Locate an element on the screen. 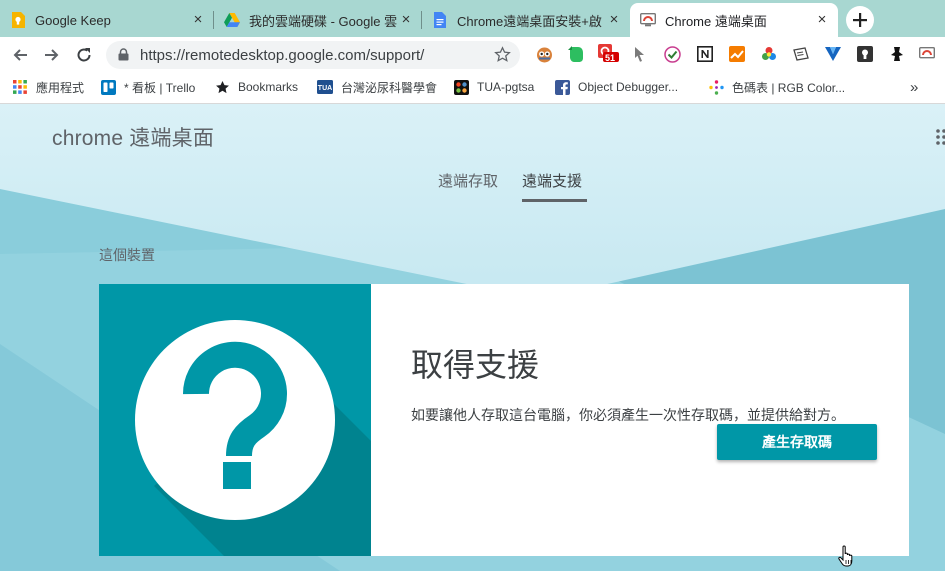  svg-text: TUA is located at coordinates (325, 88).